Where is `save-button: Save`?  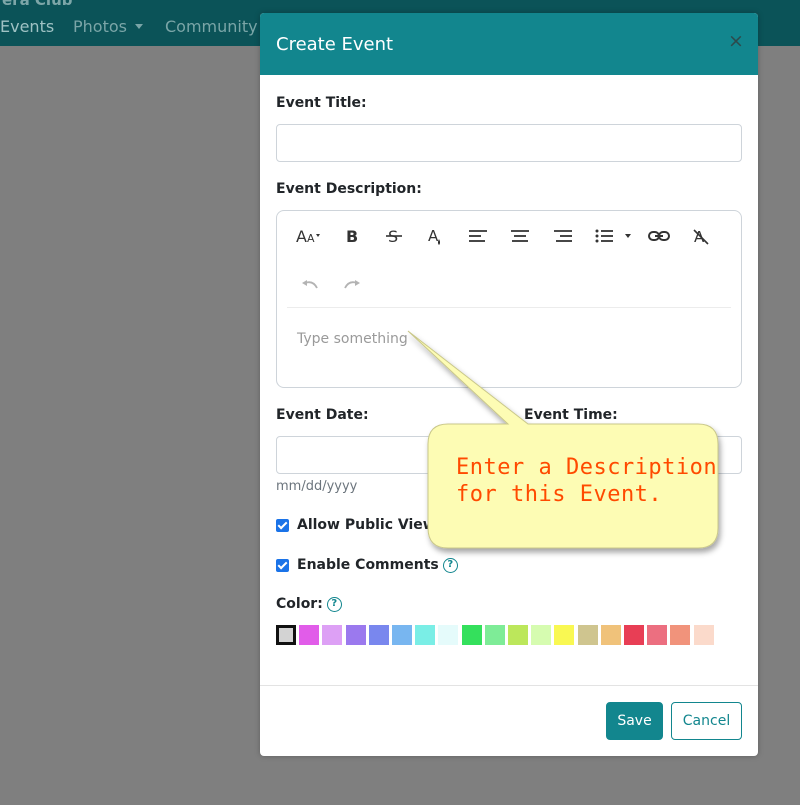 save-button: Save is located at coordinates (634, 721).